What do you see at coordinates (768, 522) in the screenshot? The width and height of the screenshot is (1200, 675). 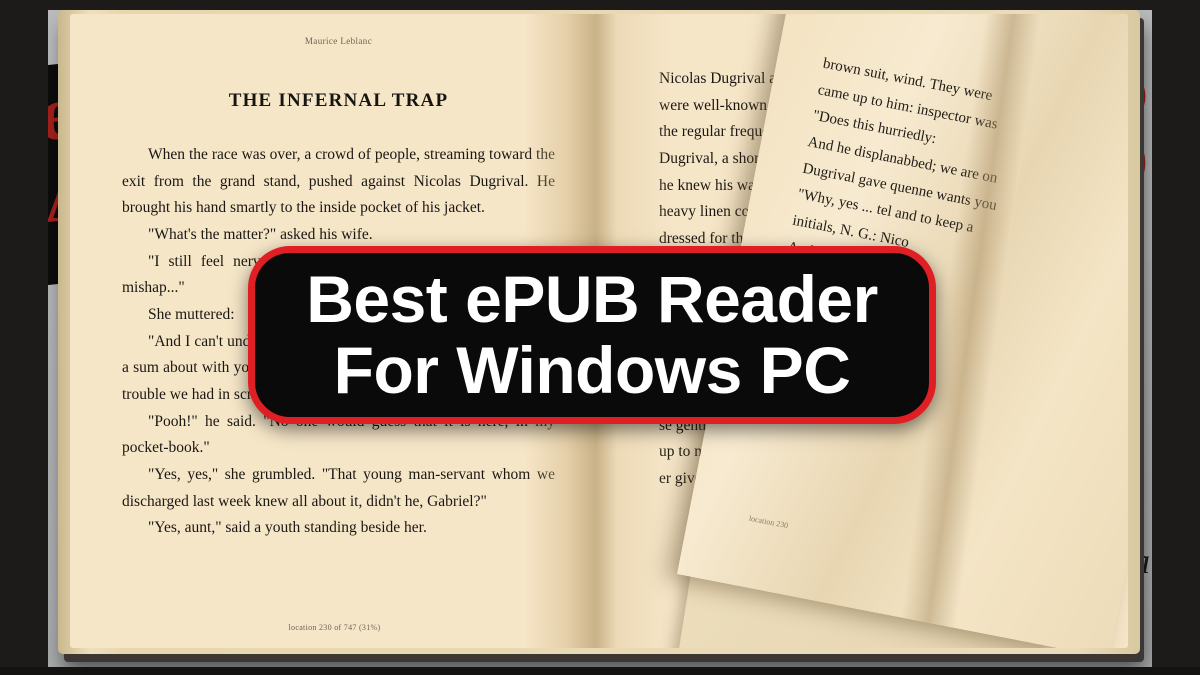 I see `loose-sheet-location: location 230` at bounding box center [768, 522].